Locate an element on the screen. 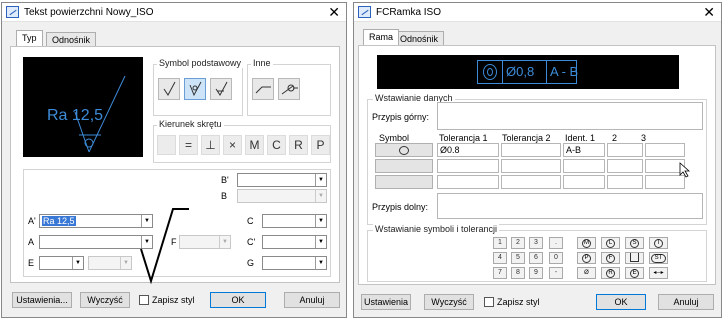 This screenshot has height=320, width=723. key-envelope: E is located at coordinates (634, 273).